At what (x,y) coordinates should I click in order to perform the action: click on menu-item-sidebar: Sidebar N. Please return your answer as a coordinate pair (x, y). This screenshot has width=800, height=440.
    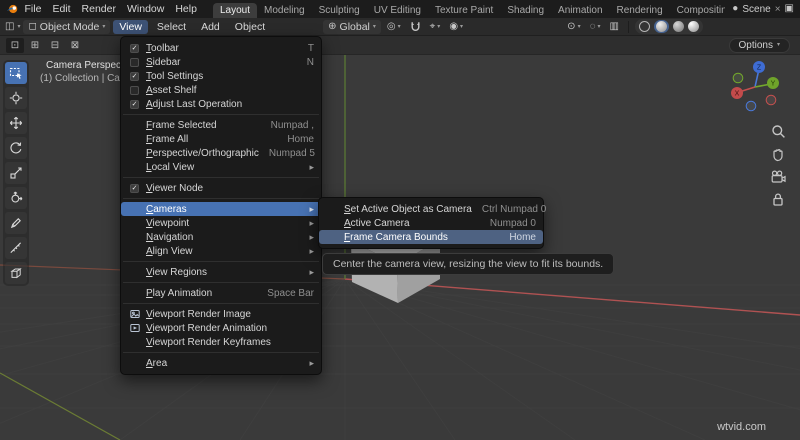
    Looking at the image, I should click on (221, 62).